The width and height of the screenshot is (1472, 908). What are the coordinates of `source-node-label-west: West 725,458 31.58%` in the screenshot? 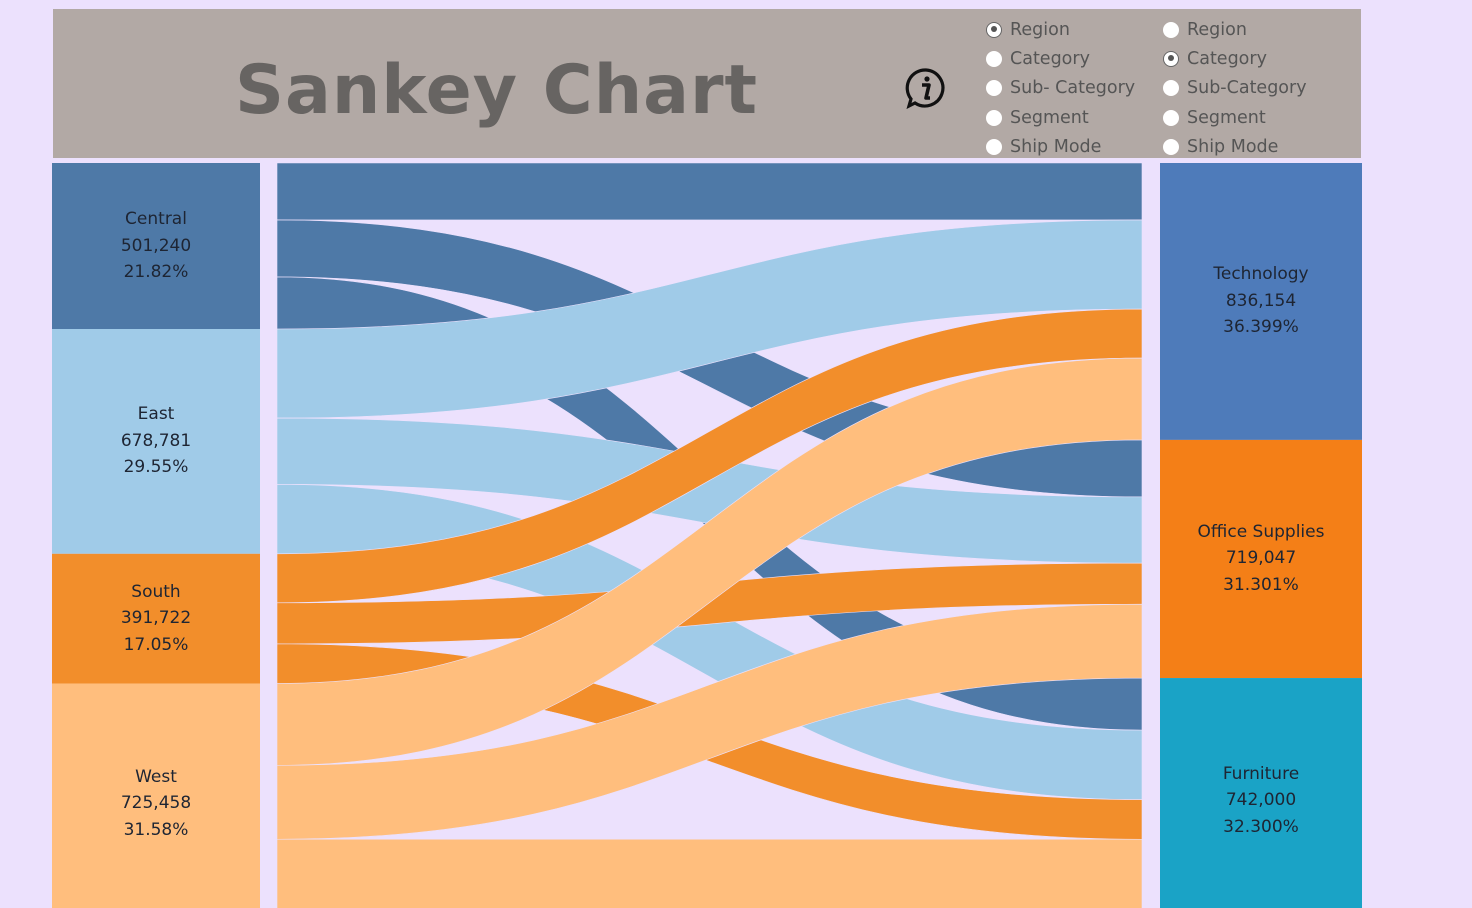 It's located at (156, 804).